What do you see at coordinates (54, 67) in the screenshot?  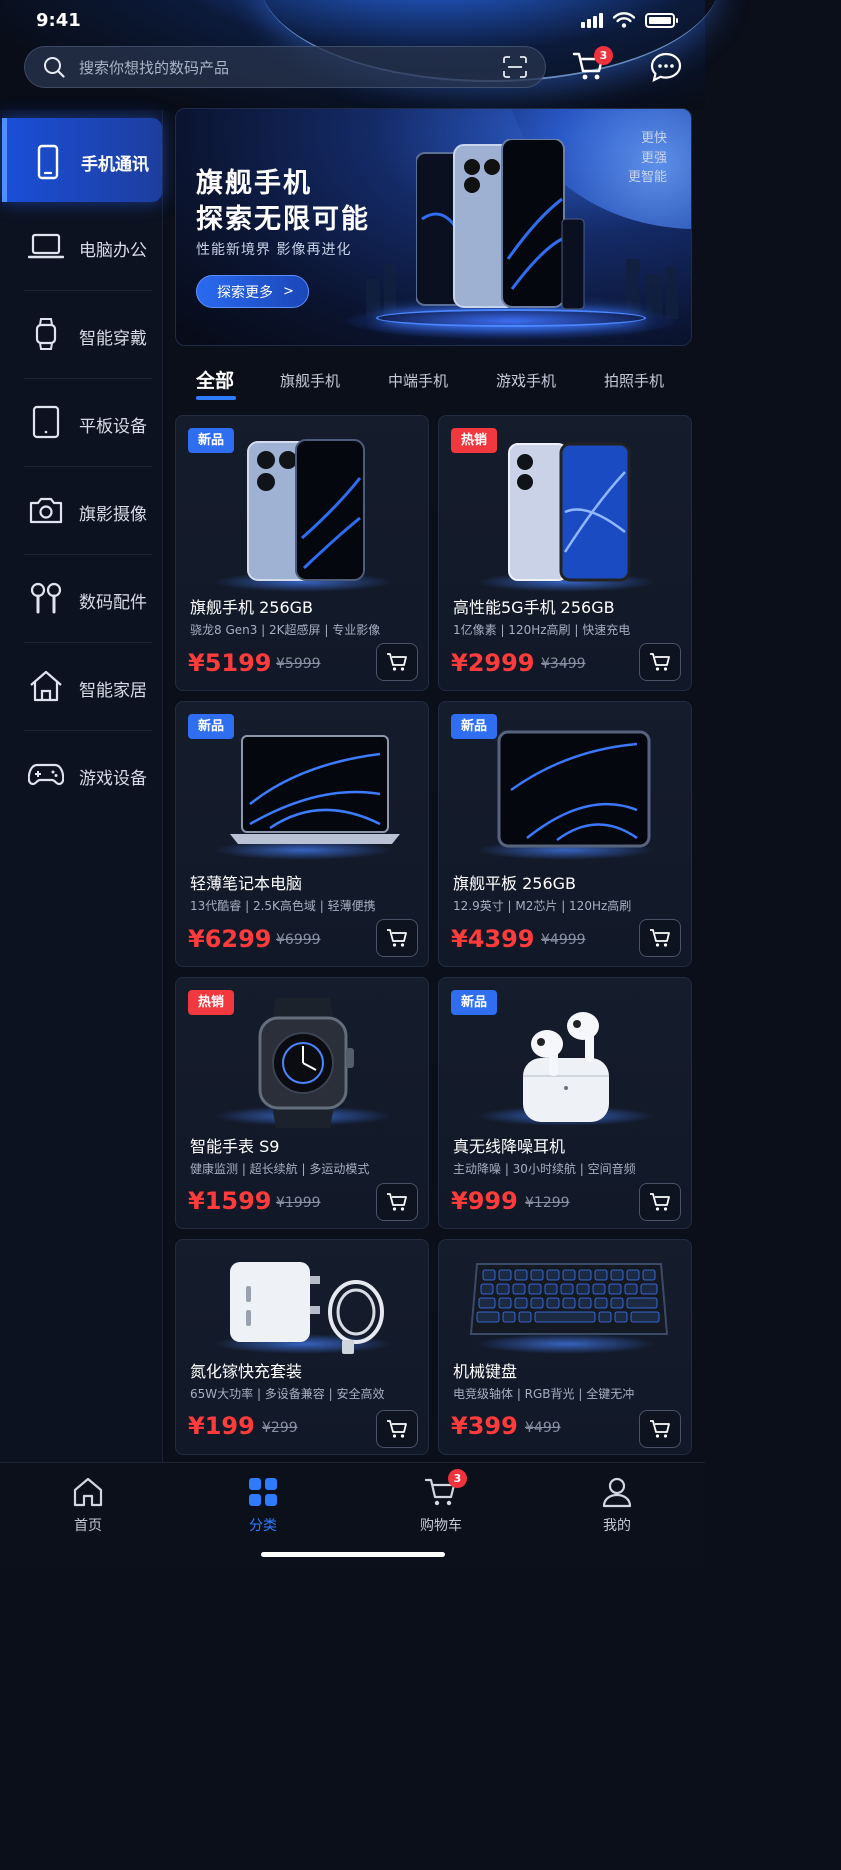 I see `search-icon` at bounding box center [54, 67].